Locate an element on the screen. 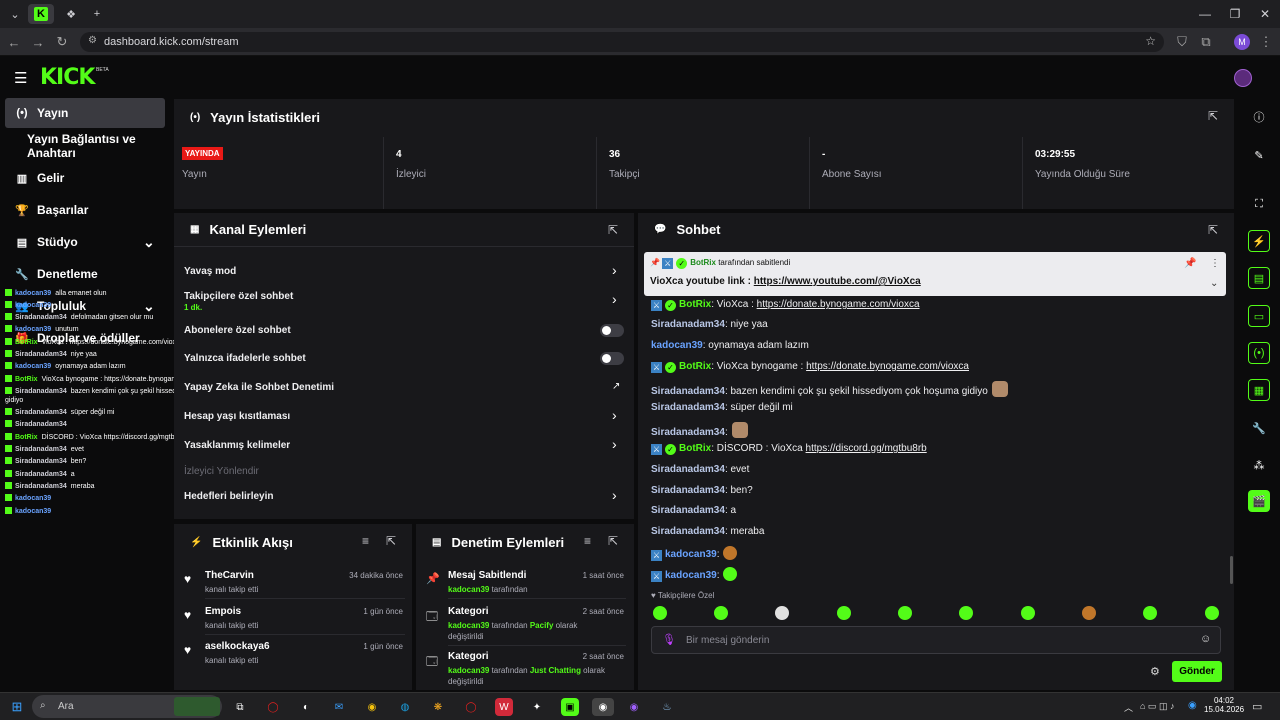 This screenshot has height=720, width=1280. app-icon: ◉ is located at coordinates (634, 707).